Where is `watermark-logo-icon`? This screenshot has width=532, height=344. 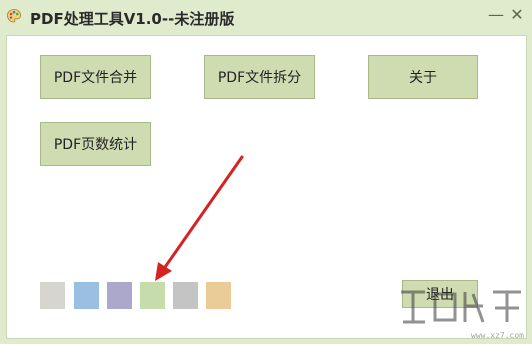 watermark-logo-icon is located at coordinates (461, 307).